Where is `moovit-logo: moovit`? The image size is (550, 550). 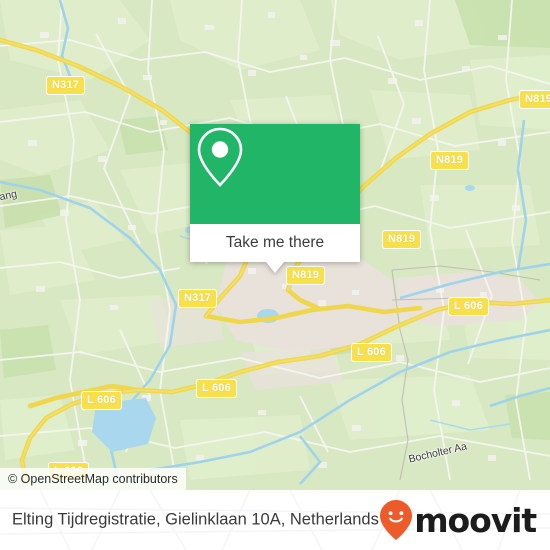 moovit-logo: moovit is located at coordinates (458, 520).